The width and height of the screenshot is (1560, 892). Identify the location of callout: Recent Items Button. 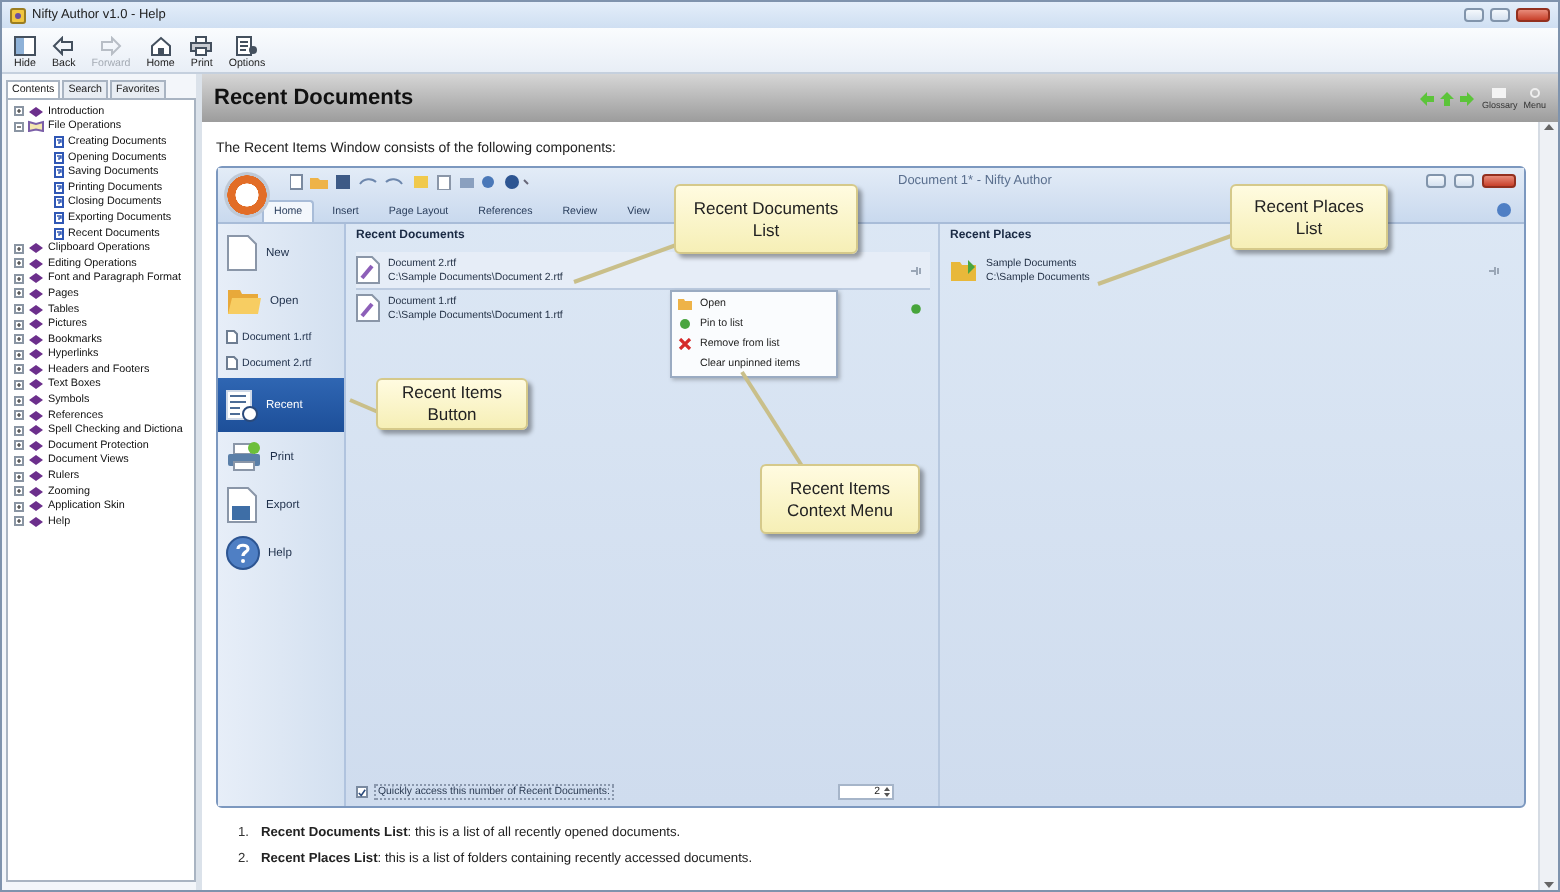
(452, 404).